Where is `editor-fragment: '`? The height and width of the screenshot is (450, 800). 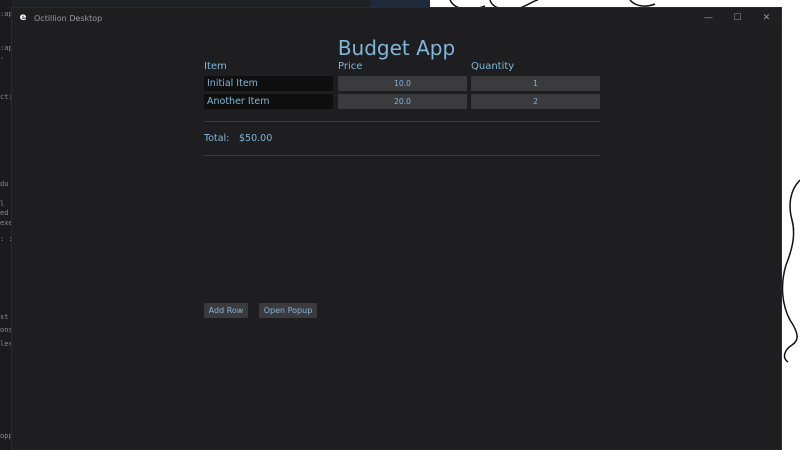 editor-fragment: ' is located at coordinates (2, 60).